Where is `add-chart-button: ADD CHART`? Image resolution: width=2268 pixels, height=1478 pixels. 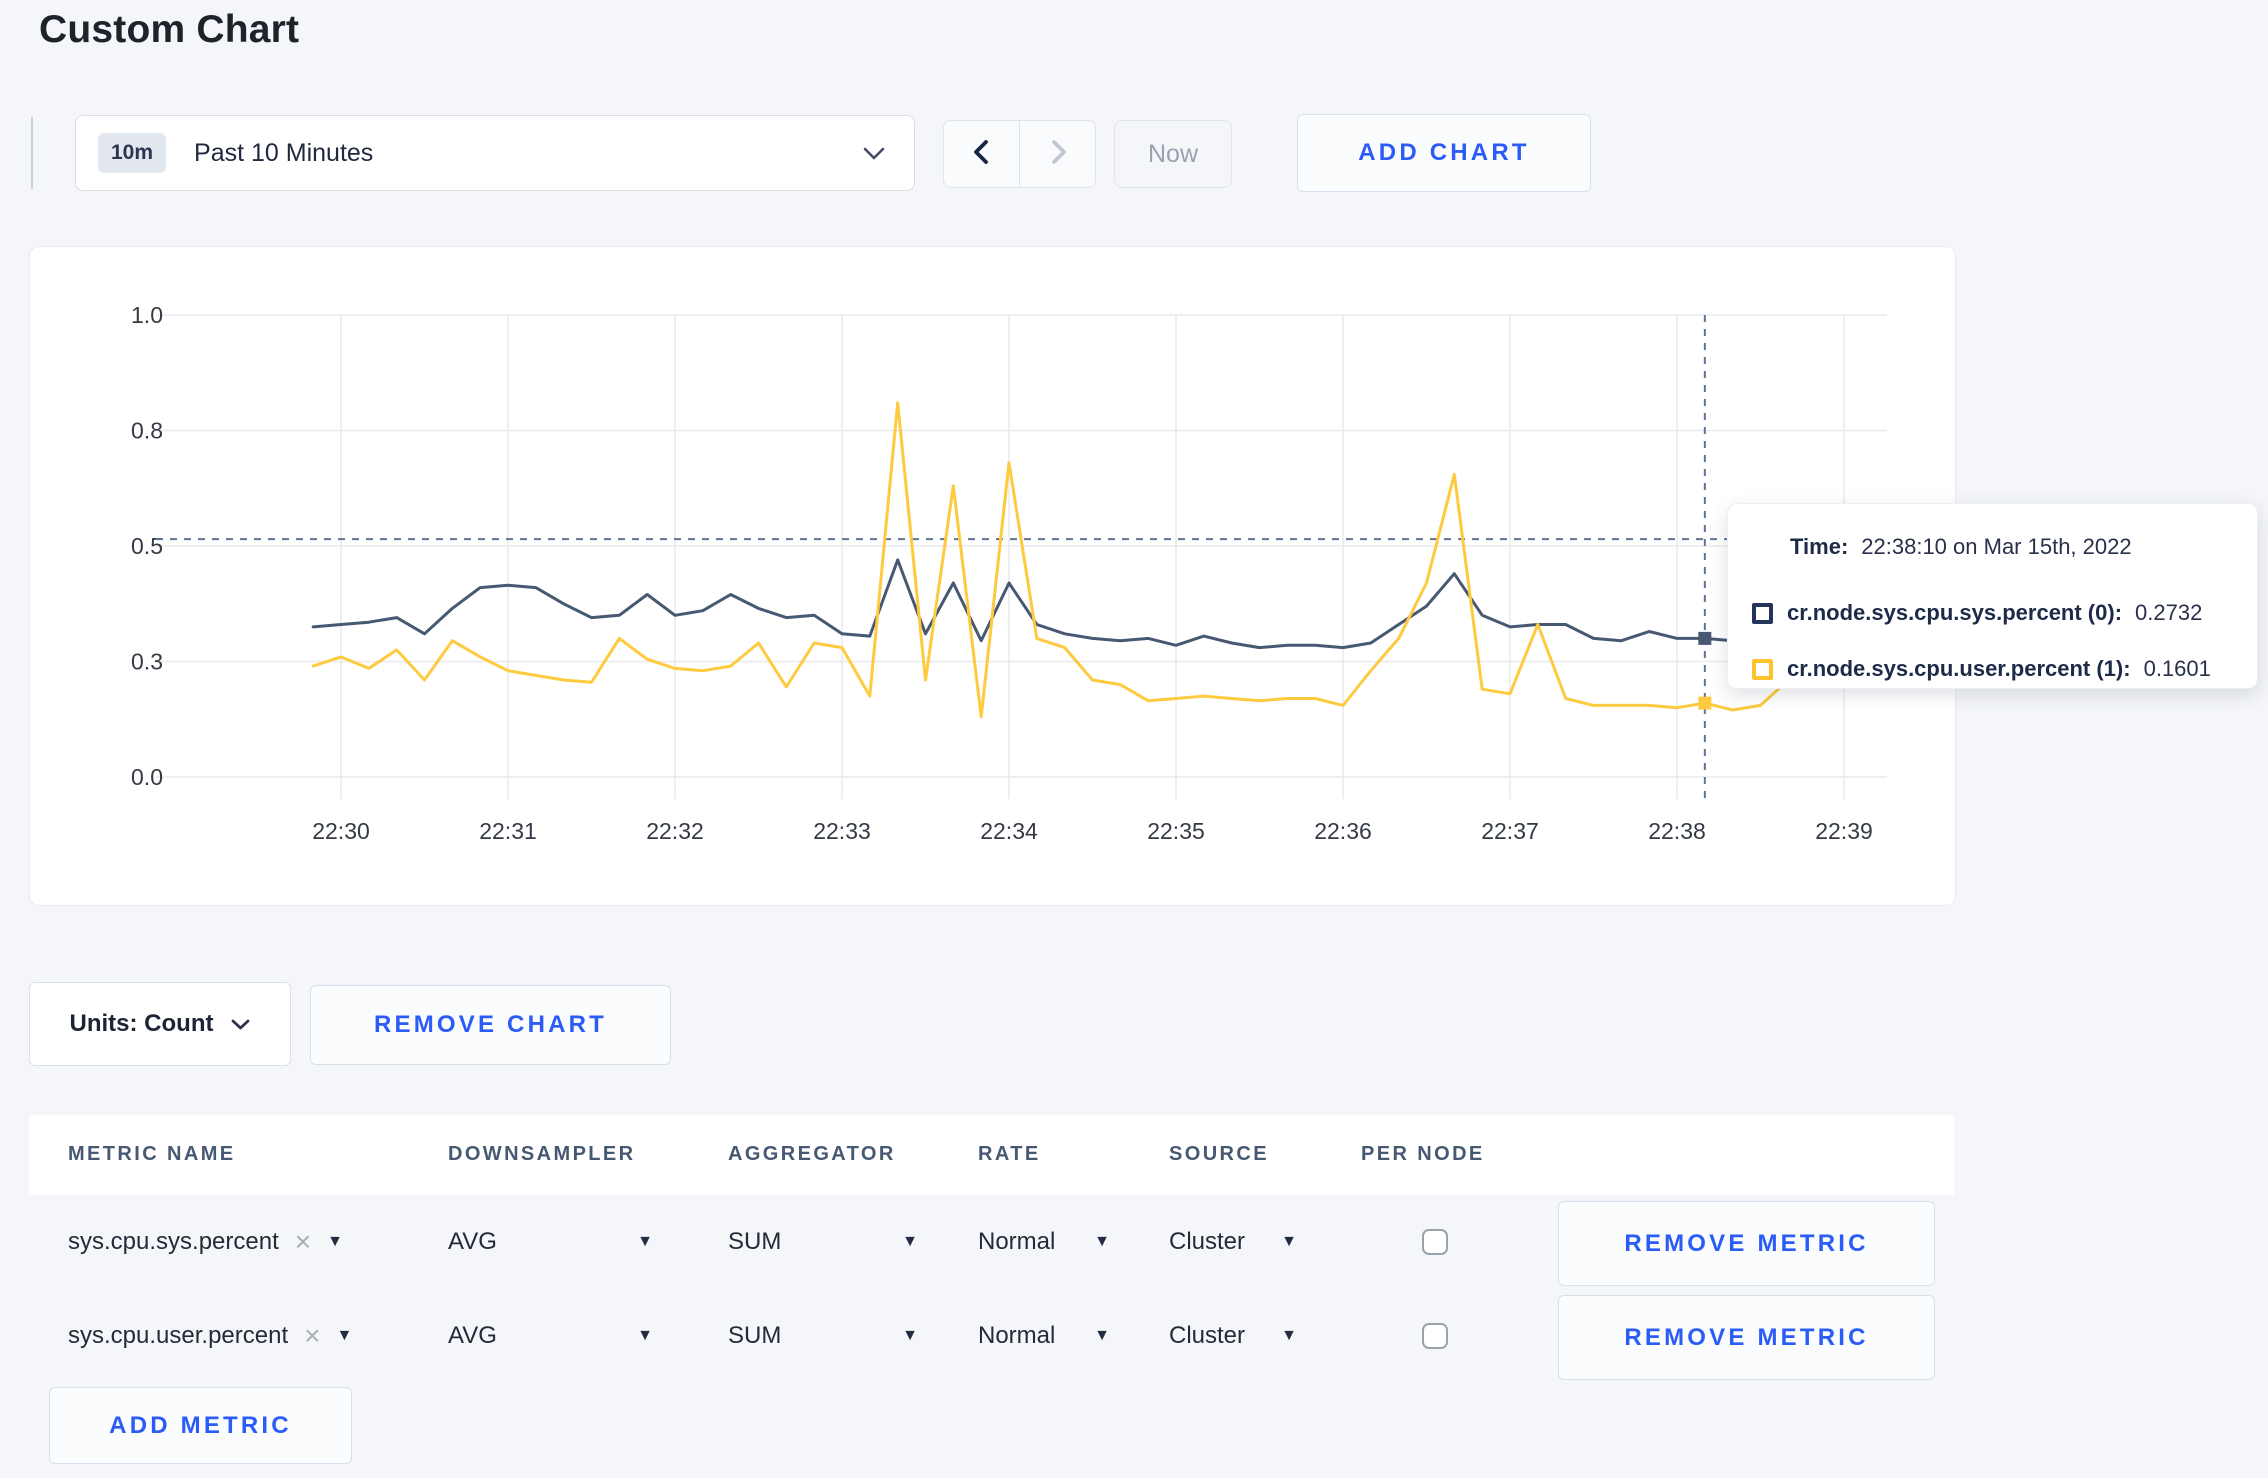 add-chart-button: ADD CHART is located at coordinates (1444, 153).